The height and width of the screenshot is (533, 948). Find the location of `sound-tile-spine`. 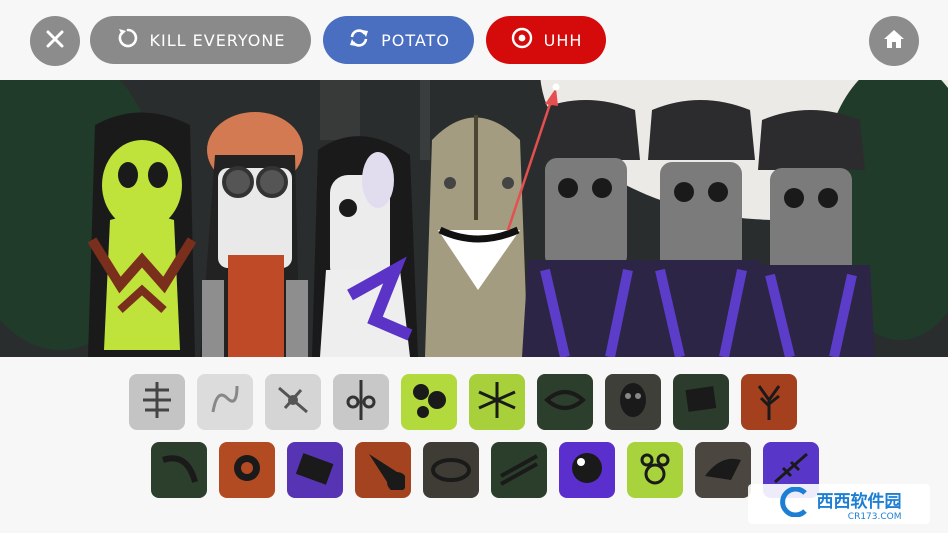

sound-tile-spine is located at coordinates (157, 402).